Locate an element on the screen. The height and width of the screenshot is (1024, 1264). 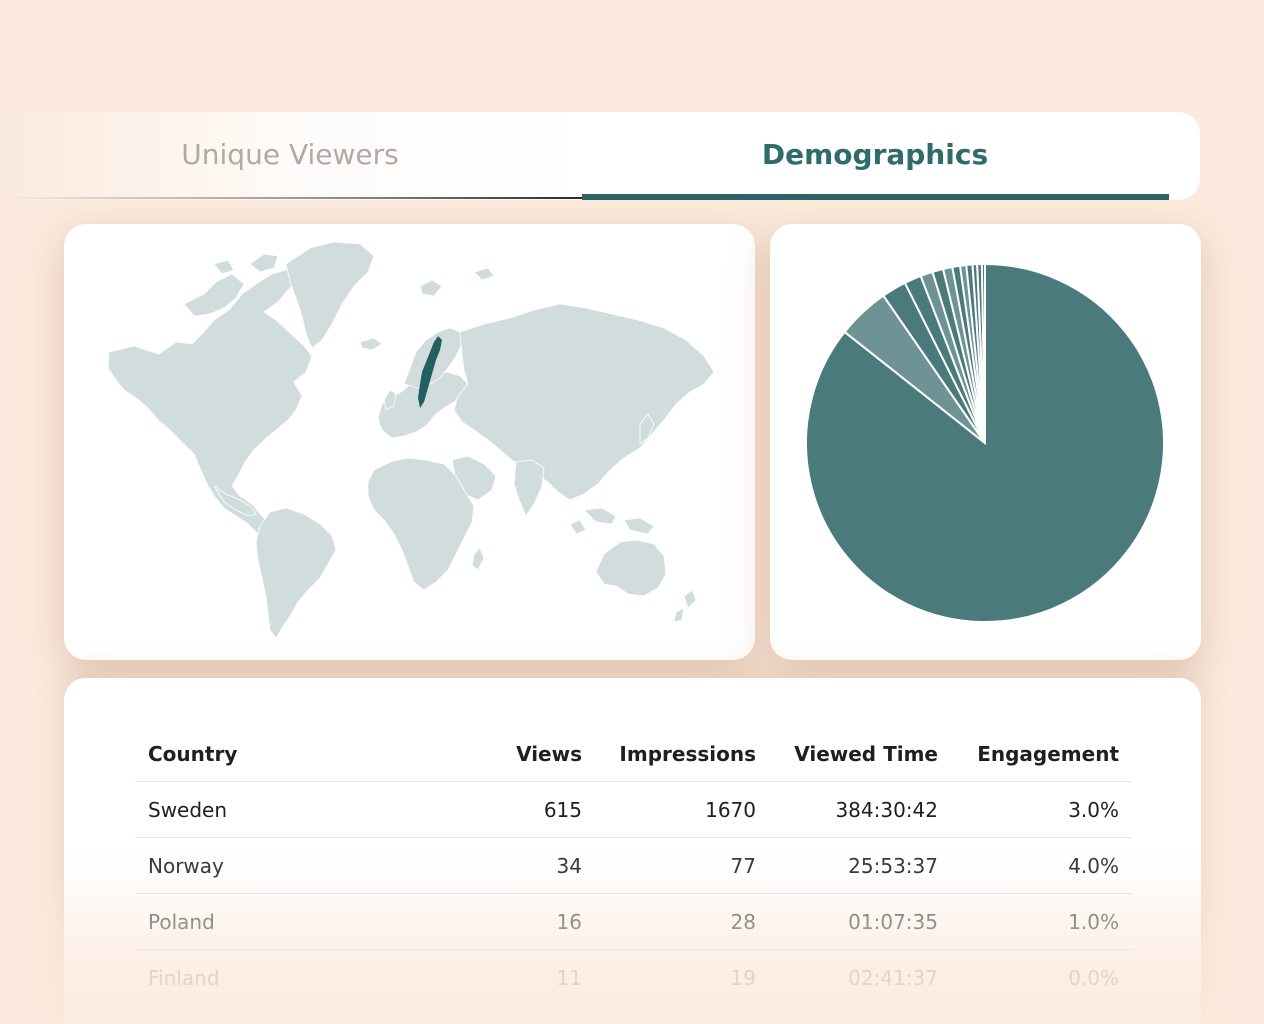
cell-views: 11 is located at coordinates (569, 978).